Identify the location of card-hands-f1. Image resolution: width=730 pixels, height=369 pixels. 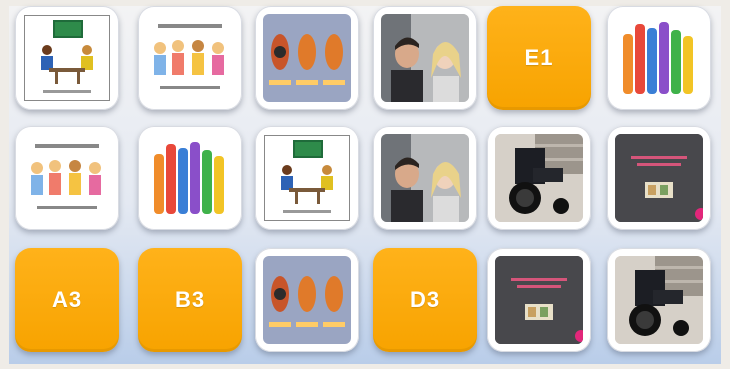
(659, 58).